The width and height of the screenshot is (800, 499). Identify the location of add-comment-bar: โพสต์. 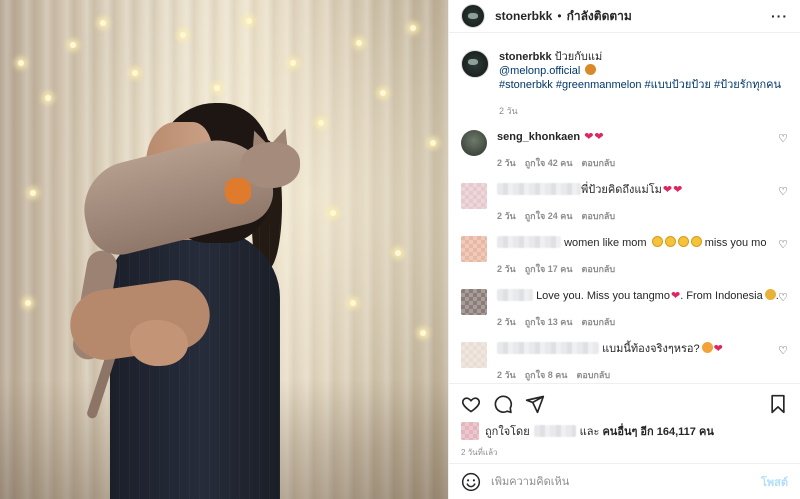
(624, 481).